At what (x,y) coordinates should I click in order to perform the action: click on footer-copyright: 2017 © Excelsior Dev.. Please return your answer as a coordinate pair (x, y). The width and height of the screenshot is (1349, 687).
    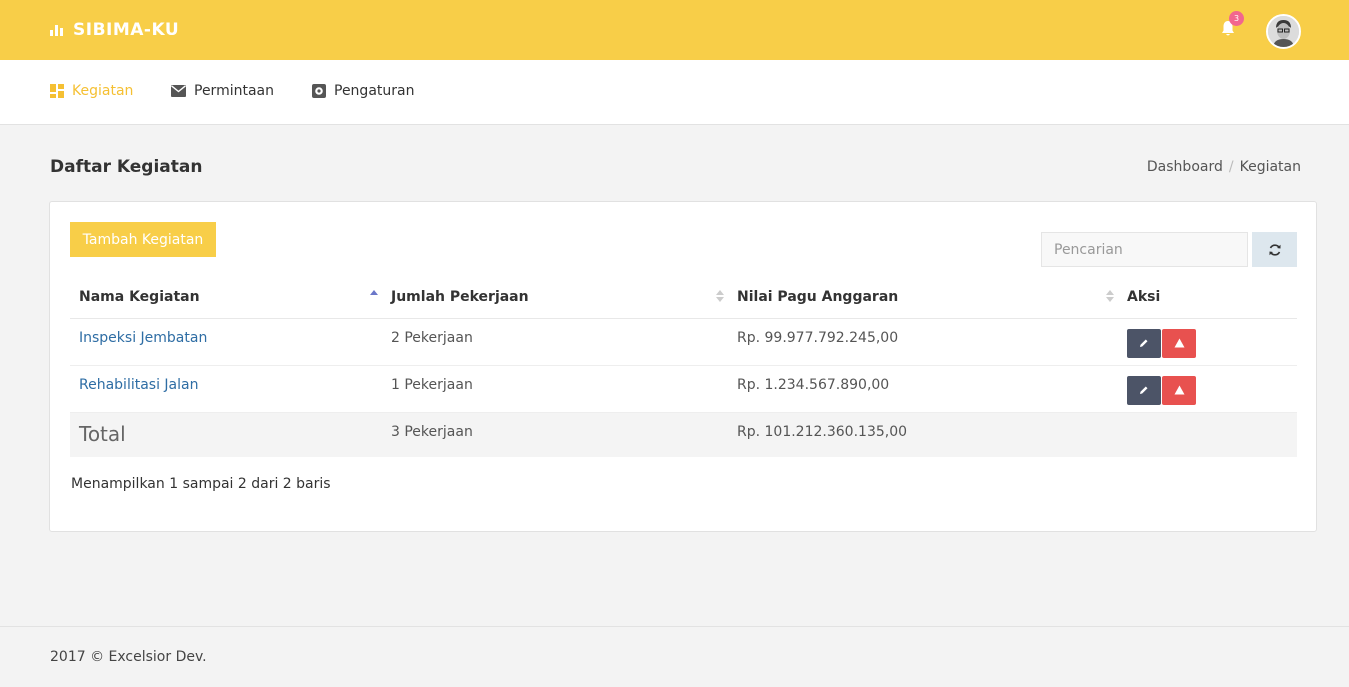
    Looking at the image, I should click on (128, 657).